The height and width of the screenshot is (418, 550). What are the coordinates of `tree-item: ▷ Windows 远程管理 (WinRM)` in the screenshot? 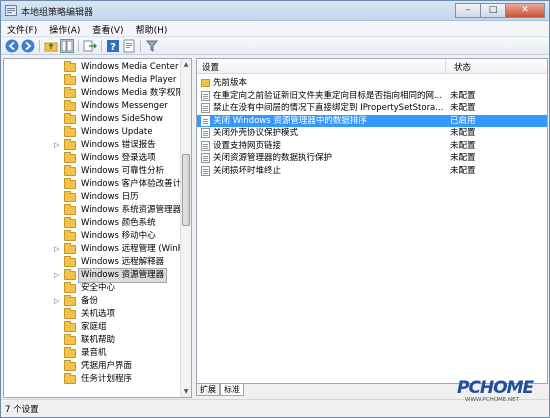 It's located at (97, 249).